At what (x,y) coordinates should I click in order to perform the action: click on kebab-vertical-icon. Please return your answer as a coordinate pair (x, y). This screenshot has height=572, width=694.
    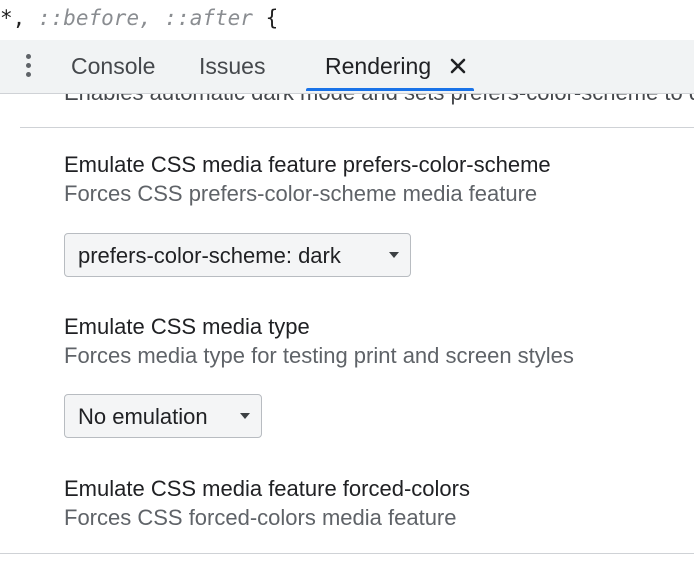
    Looking at the image, I should click on (29, 66).